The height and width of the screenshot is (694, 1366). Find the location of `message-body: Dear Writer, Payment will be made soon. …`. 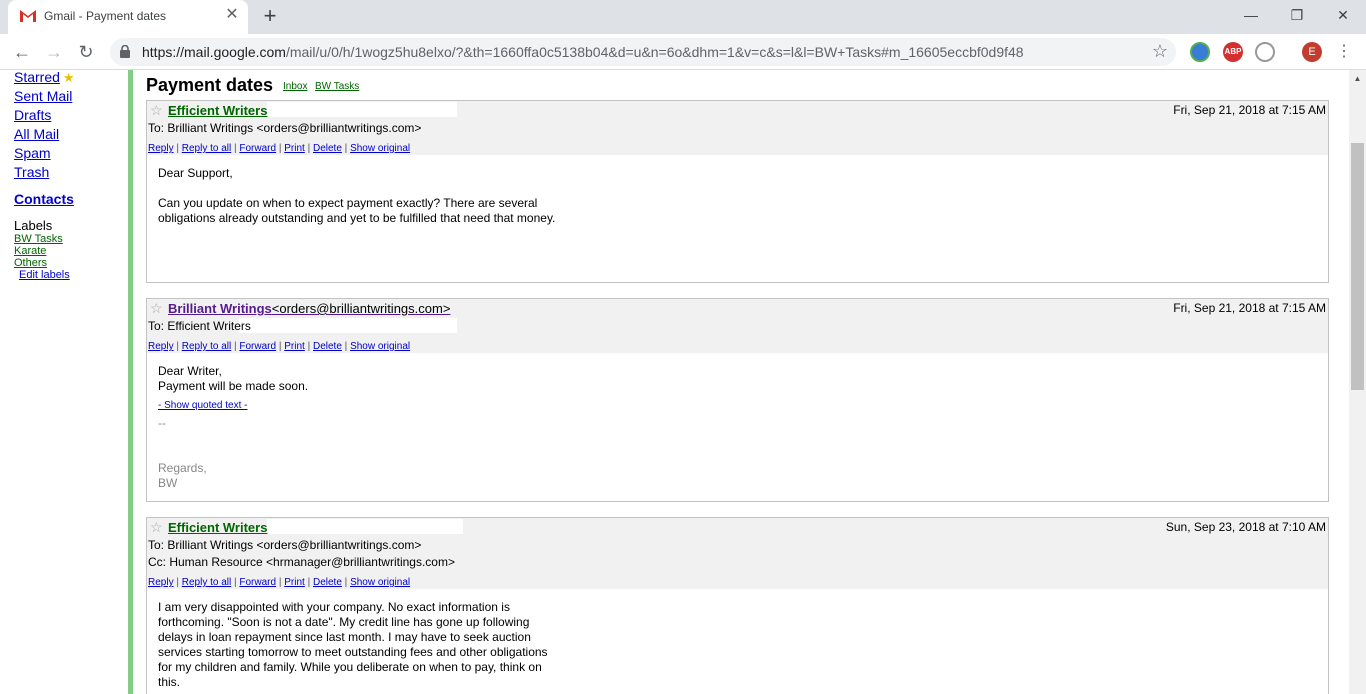

message-body: Dear Writer, Payment will be made soon. … is located at coordinates (363, 427).